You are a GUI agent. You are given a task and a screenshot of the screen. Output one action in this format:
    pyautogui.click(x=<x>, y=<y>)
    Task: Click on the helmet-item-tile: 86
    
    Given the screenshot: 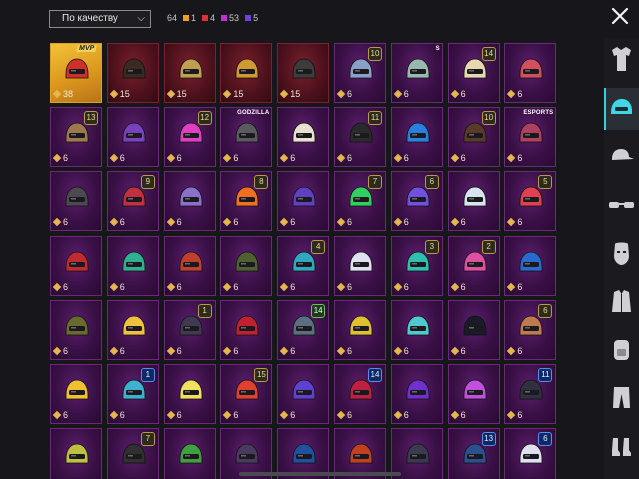 What is the action you would take?
    pyautogui.click(x=246, y=201)
    